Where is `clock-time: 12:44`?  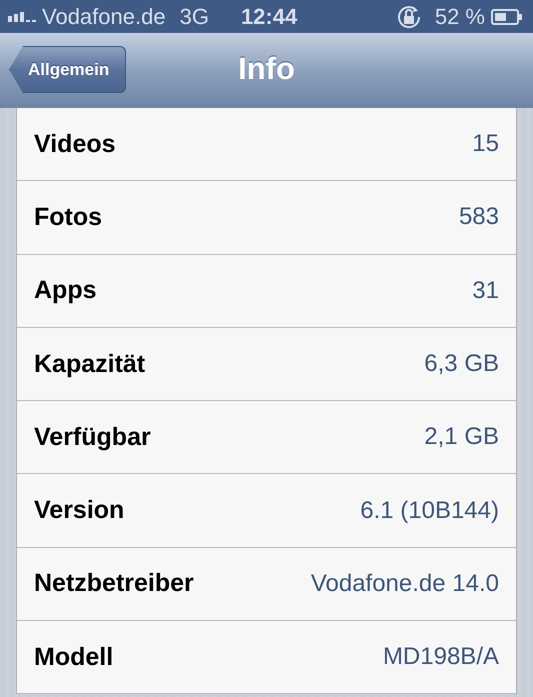
clock-time: 12:44 is located at coordinates (269, 17).